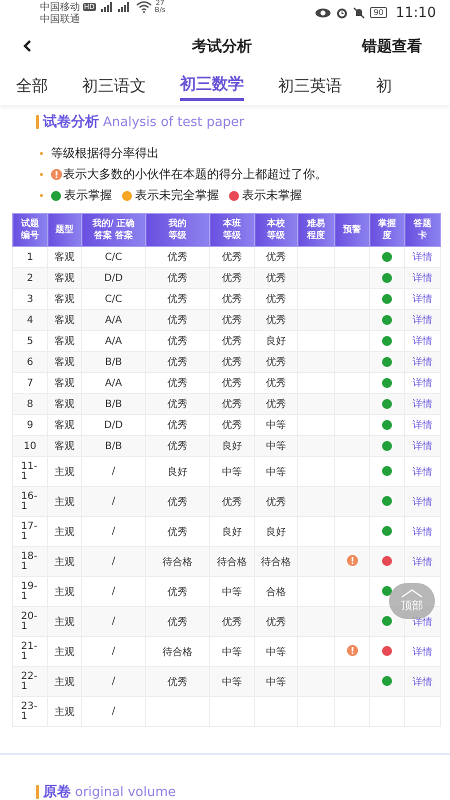  Describe the element at coordinates (32, 84) in the screenshot. I see `subject-tab: 全部` at that location.